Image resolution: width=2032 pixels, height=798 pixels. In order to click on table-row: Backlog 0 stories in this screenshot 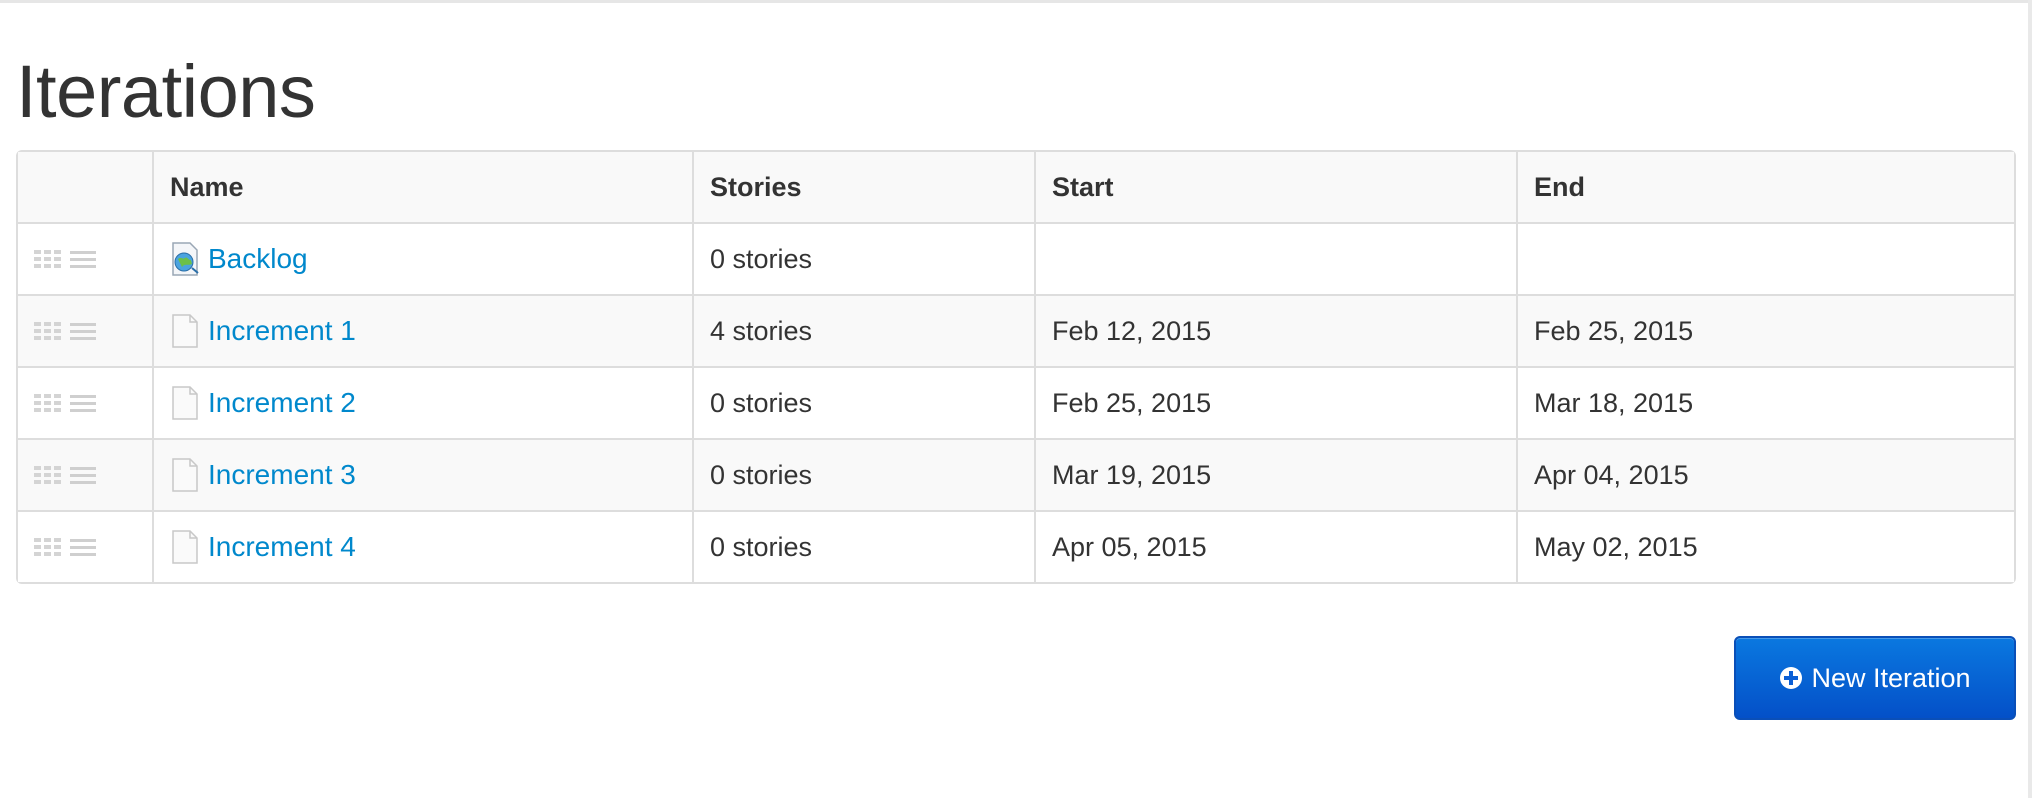, I will do `click(1016, 258)`.